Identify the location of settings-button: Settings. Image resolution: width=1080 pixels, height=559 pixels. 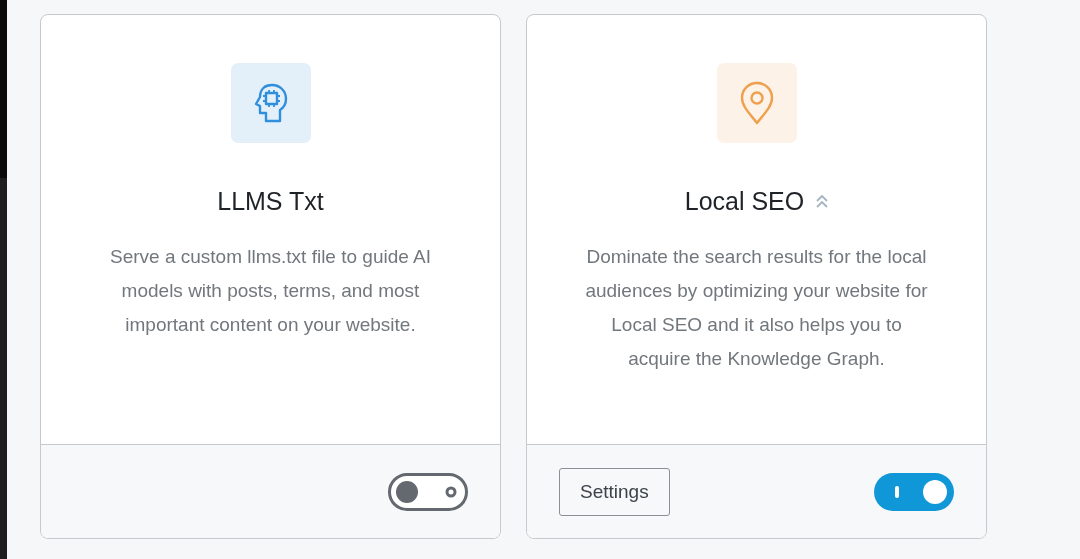
(614, 491).